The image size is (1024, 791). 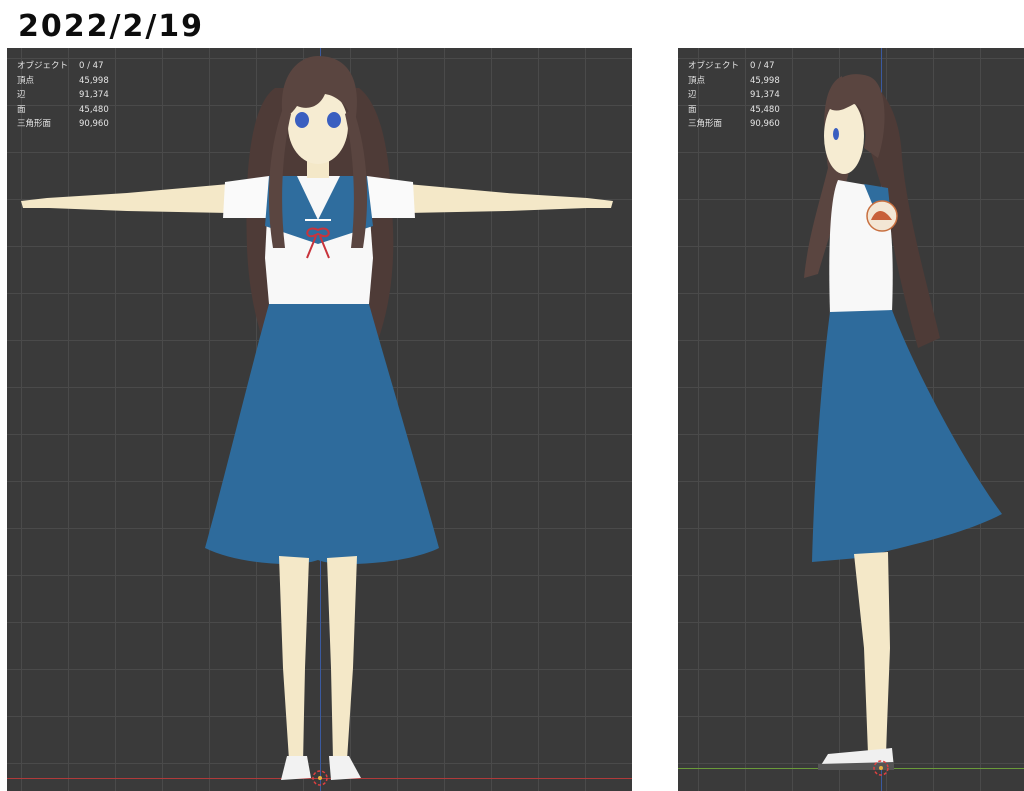 I want to click on right-arm, so click(x=510, y=198).